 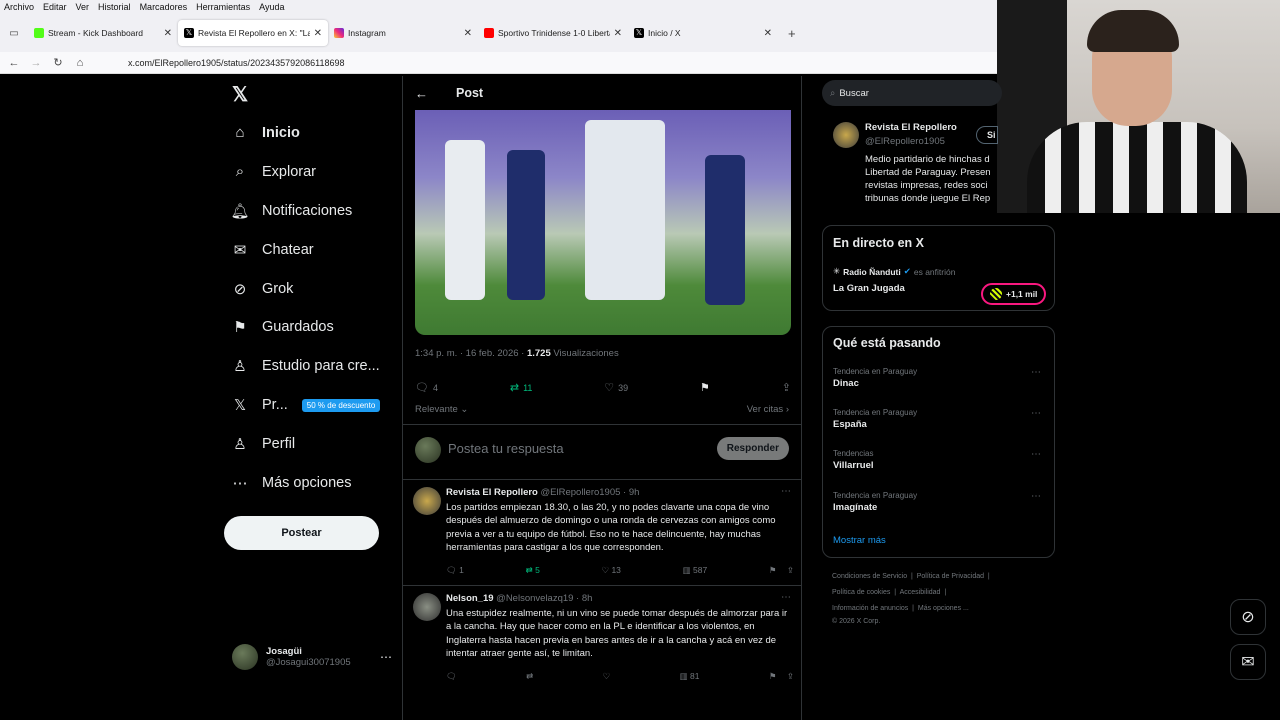 I want to click on profile-name: Revista El Repollero, so click(x=911, y=127).